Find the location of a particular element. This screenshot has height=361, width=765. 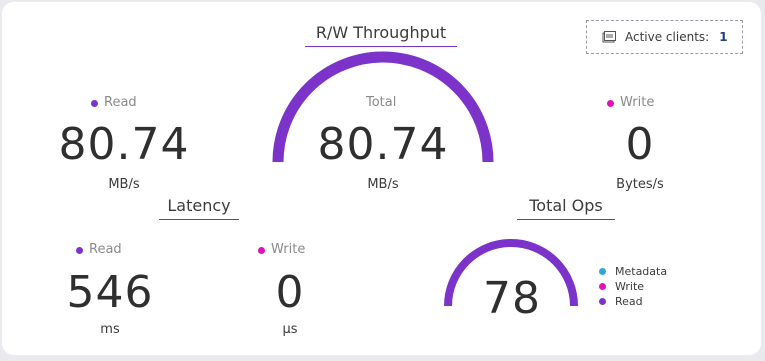

legend-item-write: Write is located at coordinates (633, 286).